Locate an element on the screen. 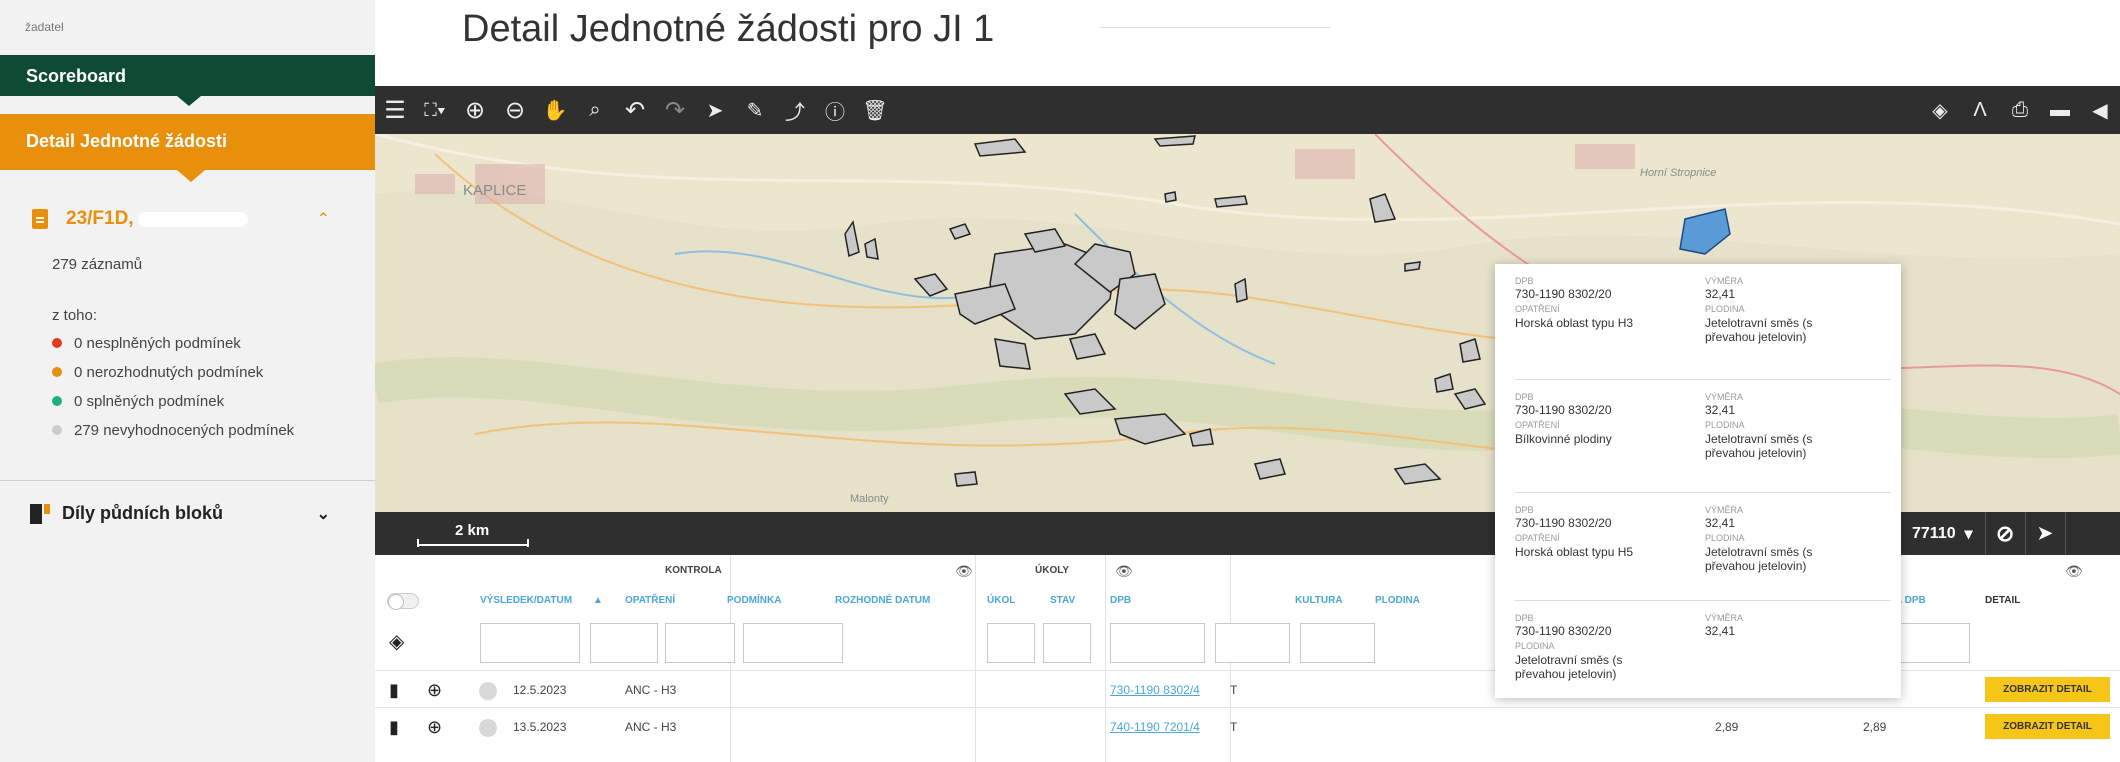 The height and width of the screenshot is (762, 2120). filter-plodina-input is located at coordinates (1337, 643).